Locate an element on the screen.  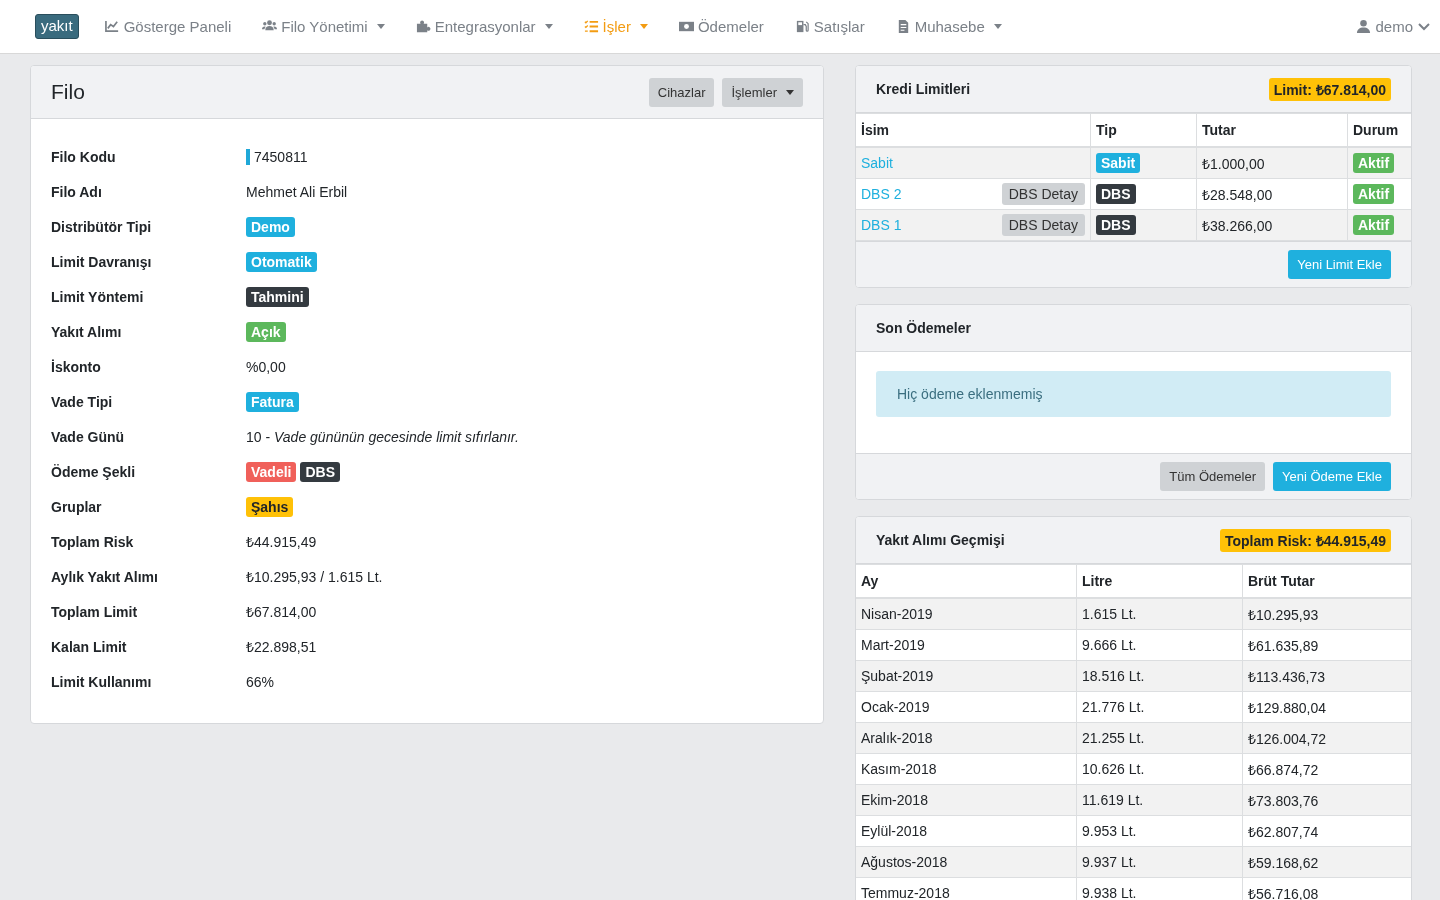
table-cell: 11.619 Lt. is located at coordinates (1159, 800).